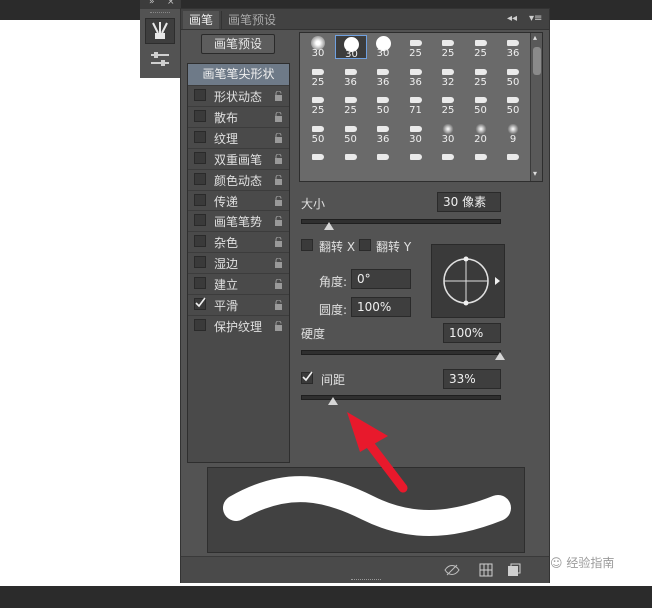 This screenshot has width=652, height=608. I want to click on sidebar-item: 杂色, so click(238, 241).